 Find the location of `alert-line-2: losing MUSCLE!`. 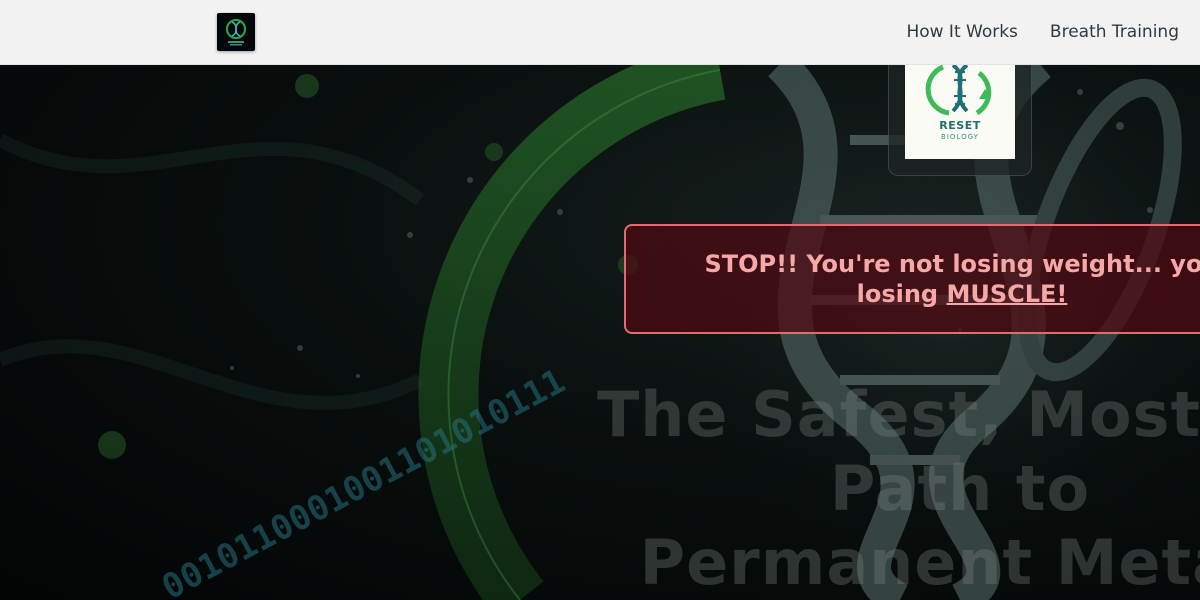

alert-line-2: losing MUSCLE! is located at coordinates (913, 294).